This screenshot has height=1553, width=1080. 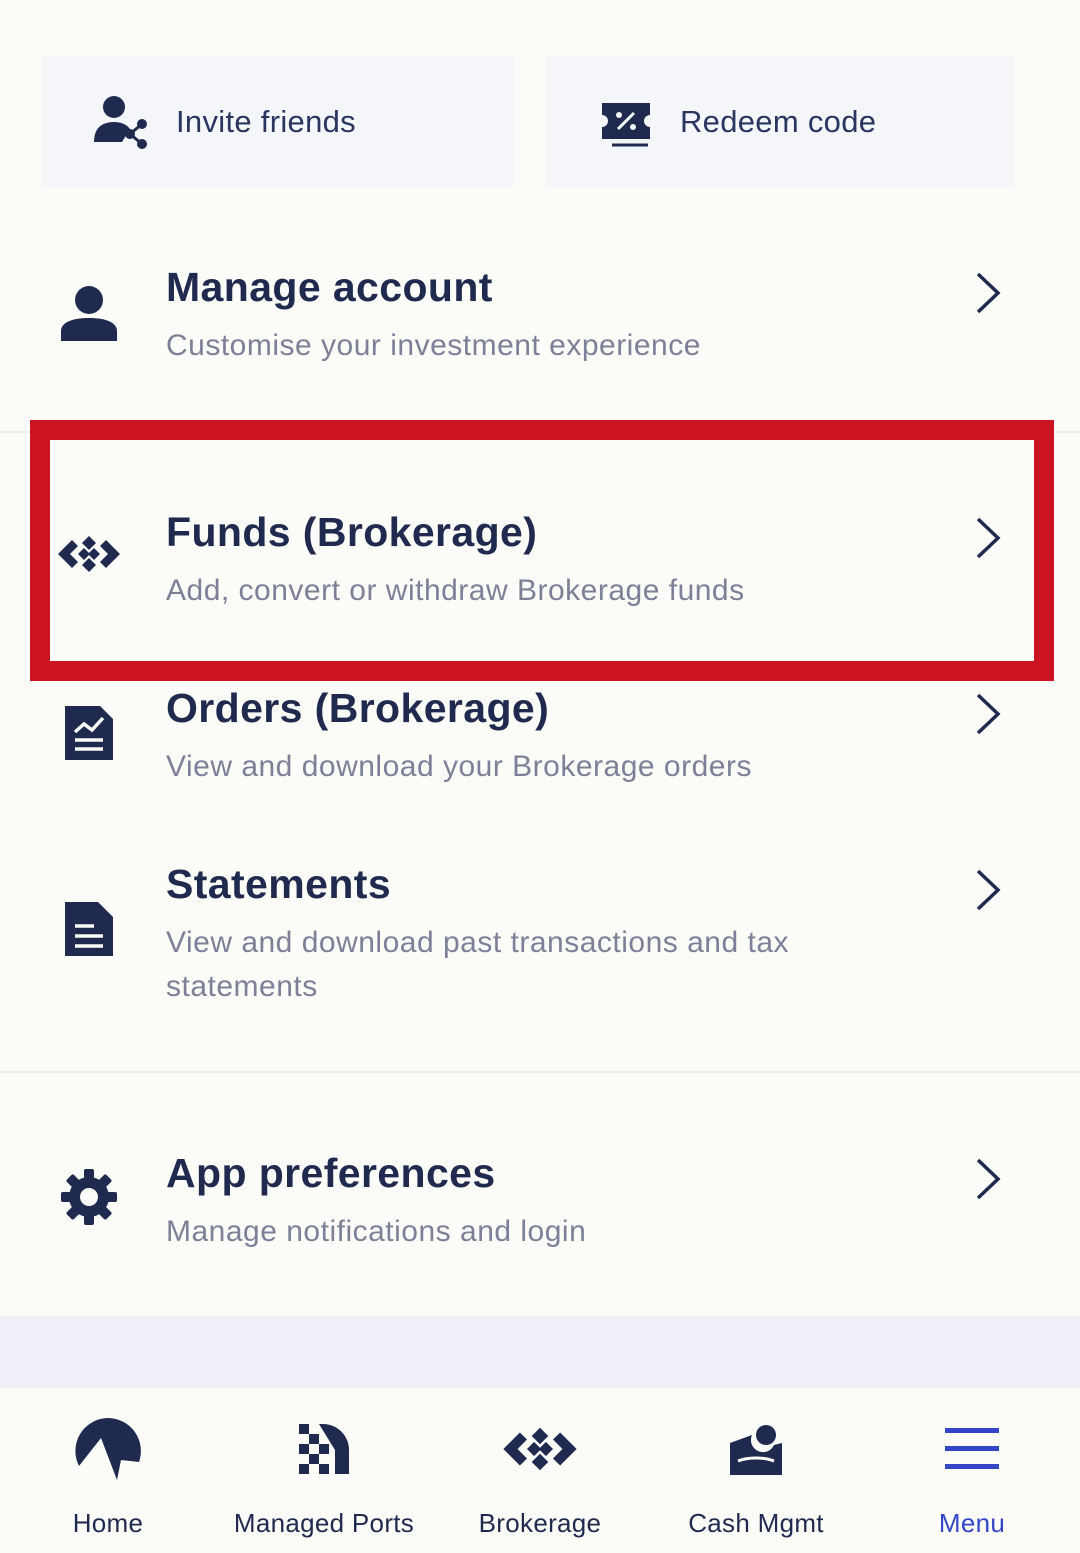 I want to click on invite-share-icon, so click(x=122, y=122).